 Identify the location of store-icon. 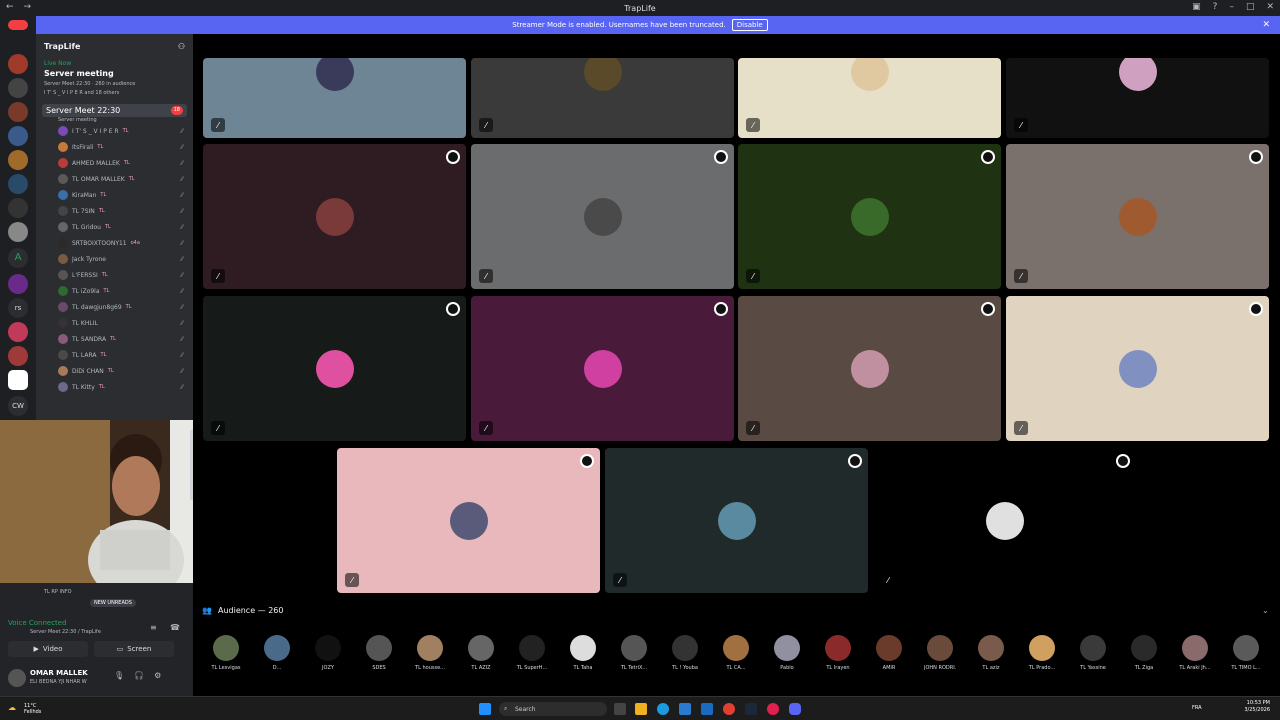
(685, 709).